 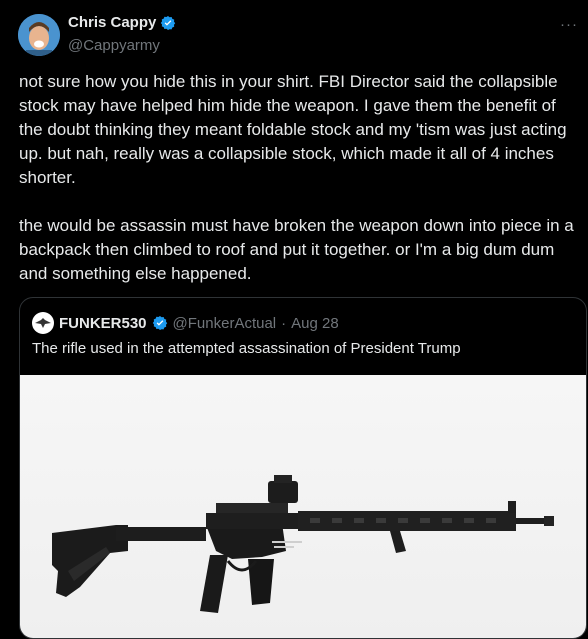 What do you see at coordinates (159, 323) in the screenshot?
I see `quoted-verified-badge-icon` at bounding box center [159, 323].